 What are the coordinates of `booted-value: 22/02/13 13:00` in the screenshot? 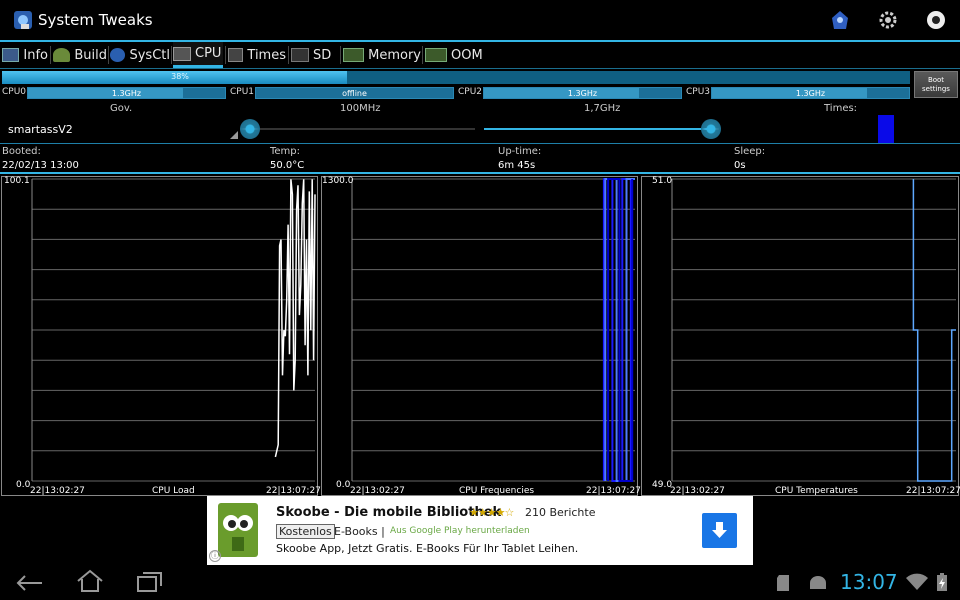 It's located at (40, 165).